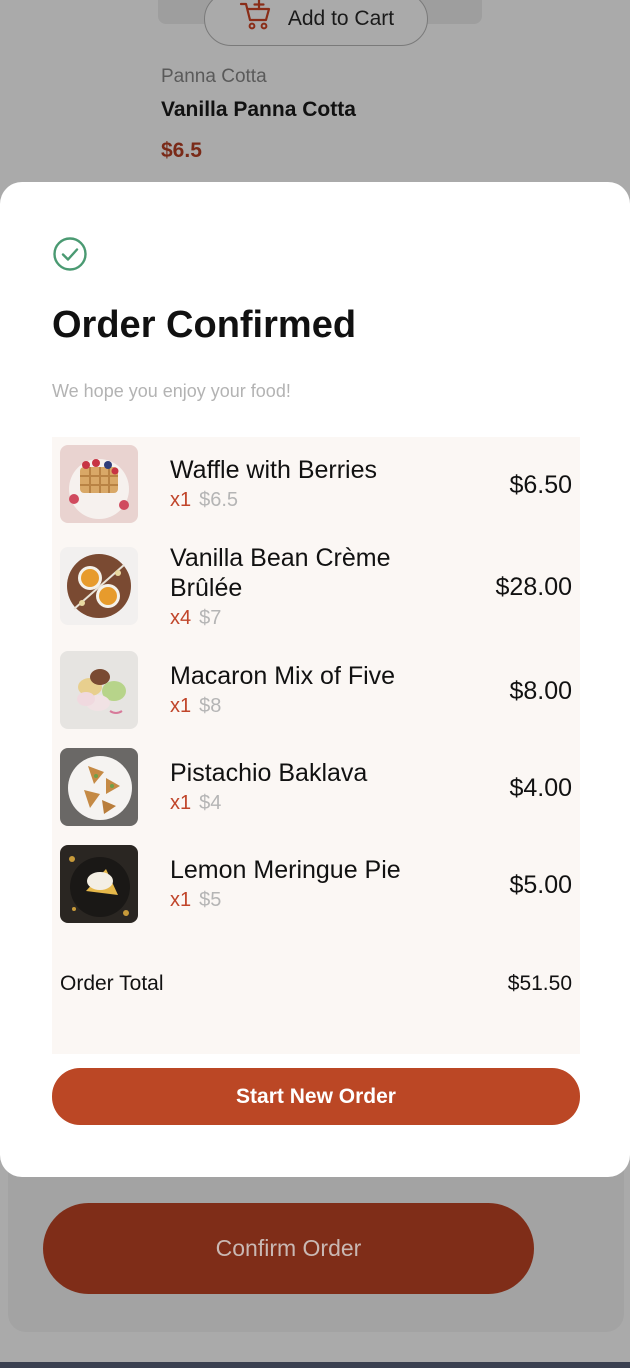  What do you see at coordinates (258, 109) in the screenshot?
I see `product-name: Vanilla Panna Cotta` at bounding box center [258, 109].